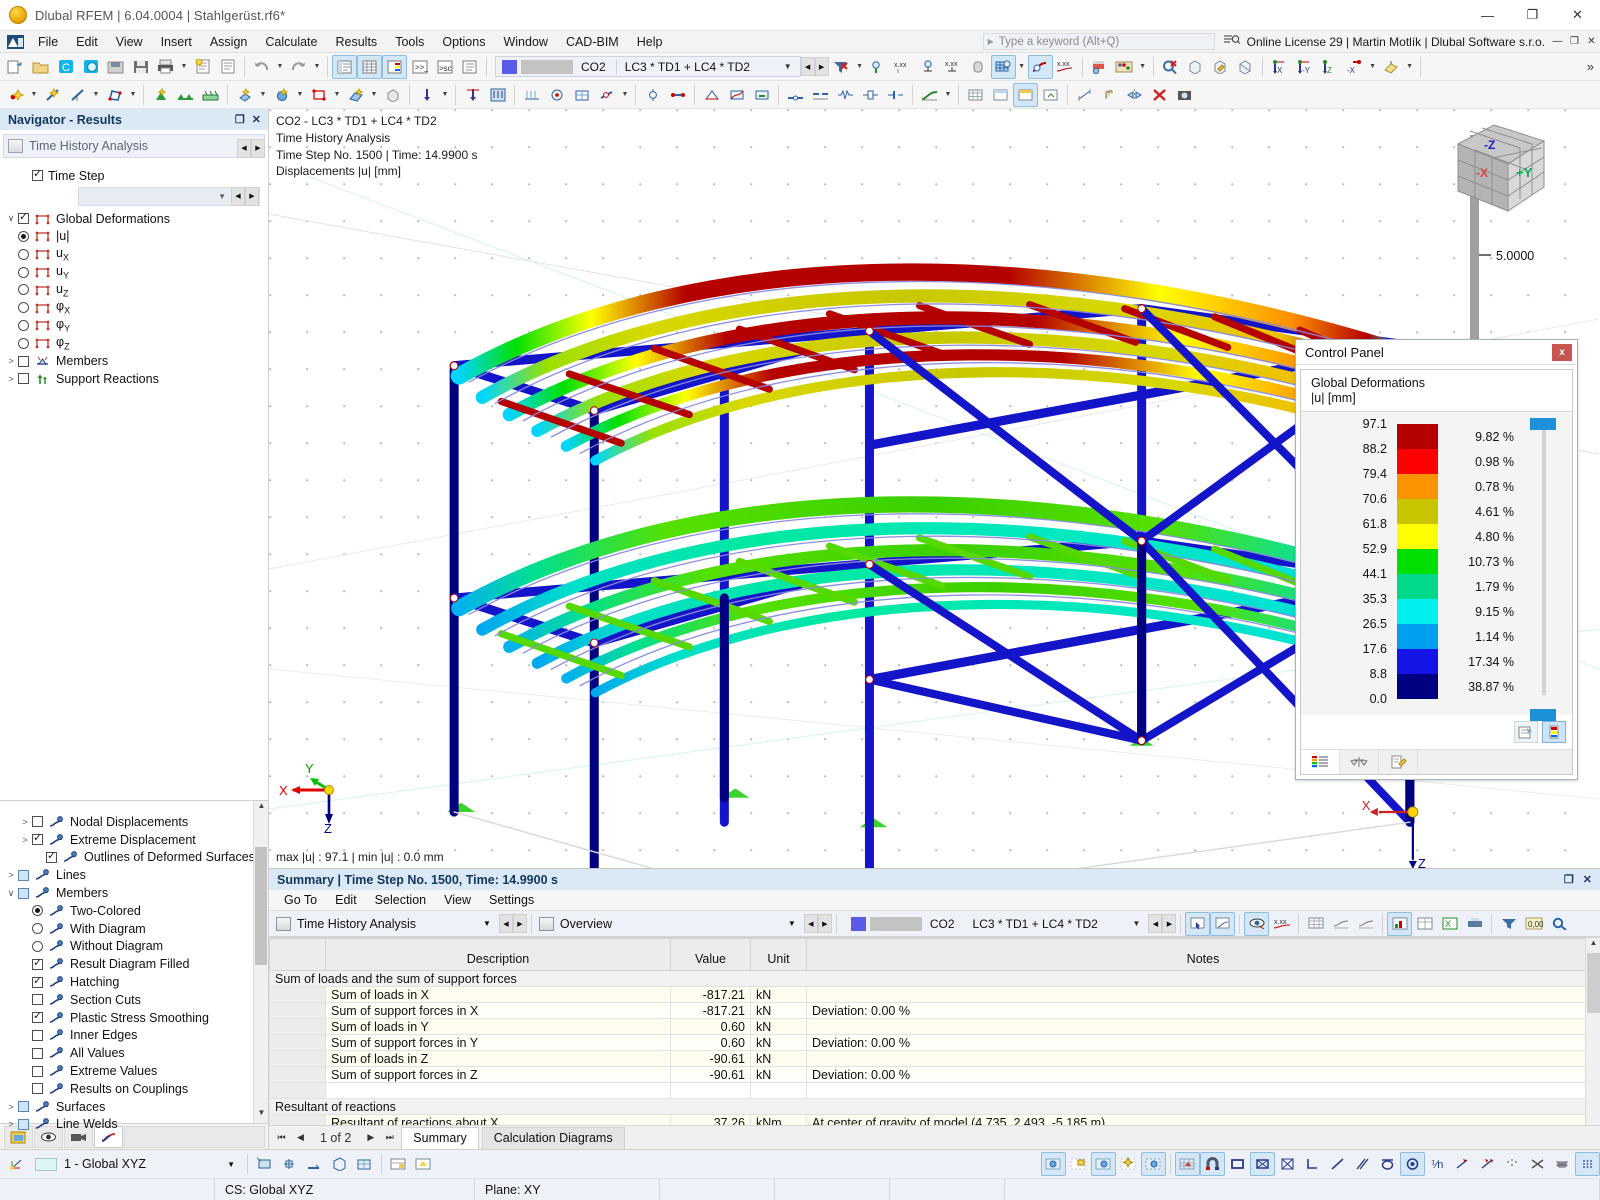  I want to click on select-area-icon, so click(1223, 923).